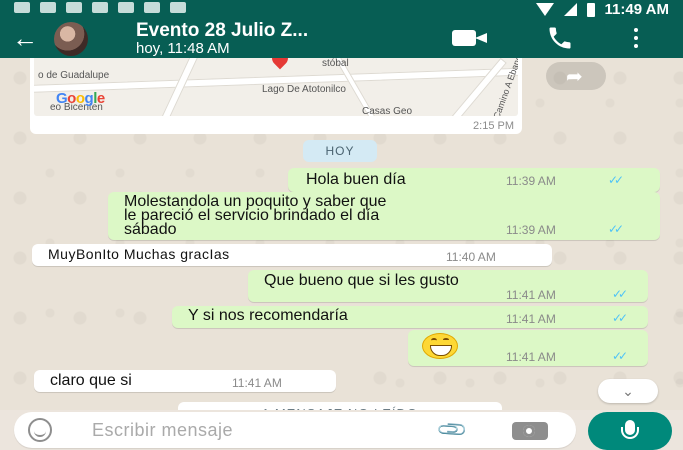 This screenshot has width=683, height=450. What do you see at coordinates (185, 381) in the screenshot?
I see `message-incoming: claro que si 11:41 AM` at bounding box center [185, 381].